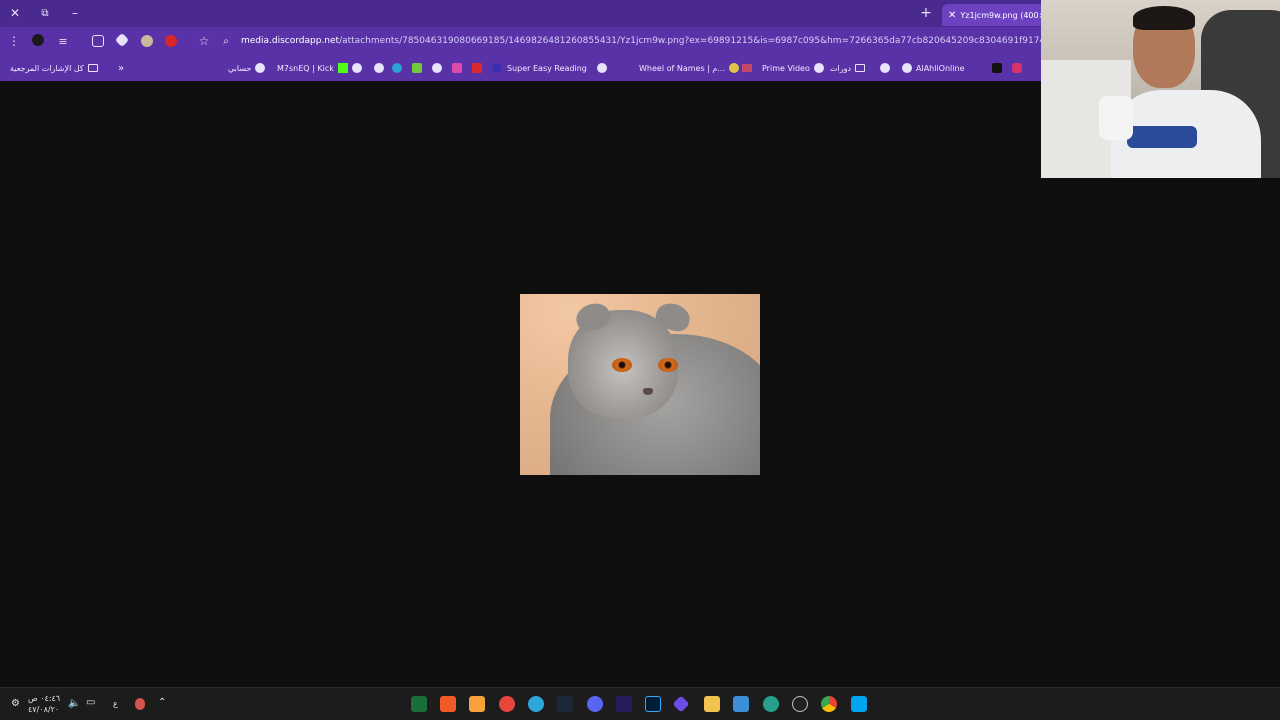 This screenshot has height=720, width=1280. What do you see at coordinates (997, 68) in the screenshot?
I see `tiktok-icon` at bounding box center [997, 68].